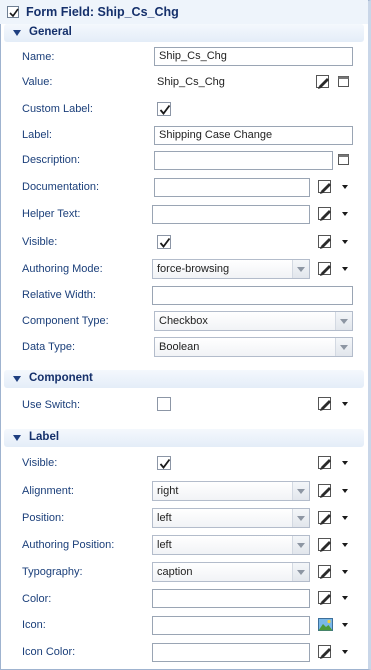  Describe the element at coordinates (345, 652) in the screenshot. I see `icon-color-dropdown-icon` at that location.